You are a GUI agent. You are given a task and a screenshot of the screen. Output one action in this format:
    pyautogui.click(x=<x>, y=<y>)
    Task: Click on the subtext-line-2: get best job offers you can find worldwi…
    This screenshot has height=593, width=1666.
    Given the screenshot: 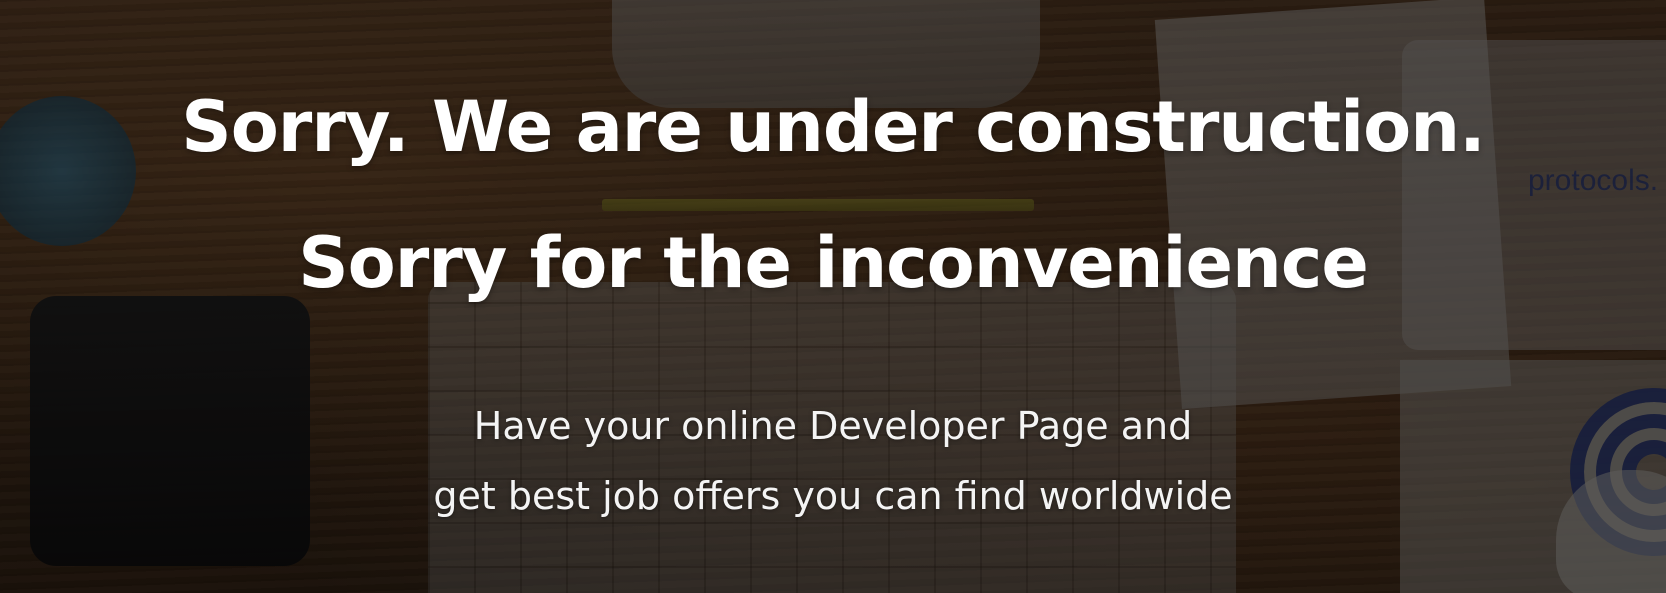 What is the action you would take?
    pyautogui.click(x=833, y=496)
    